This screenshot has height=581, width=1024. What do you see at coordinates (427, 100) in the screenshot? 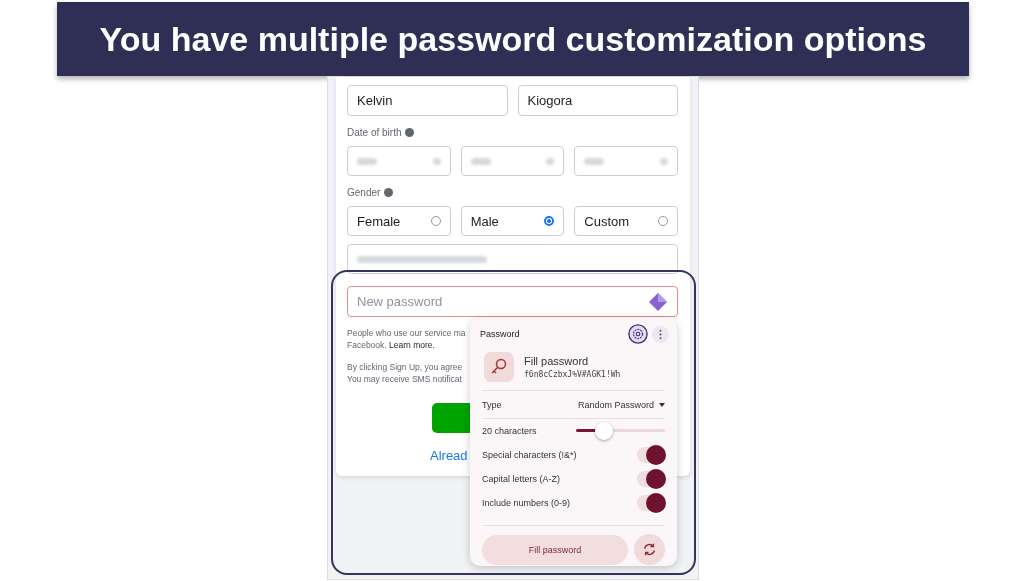
I see `first-name-field: Kelvin` at bounding box center [427, 100].